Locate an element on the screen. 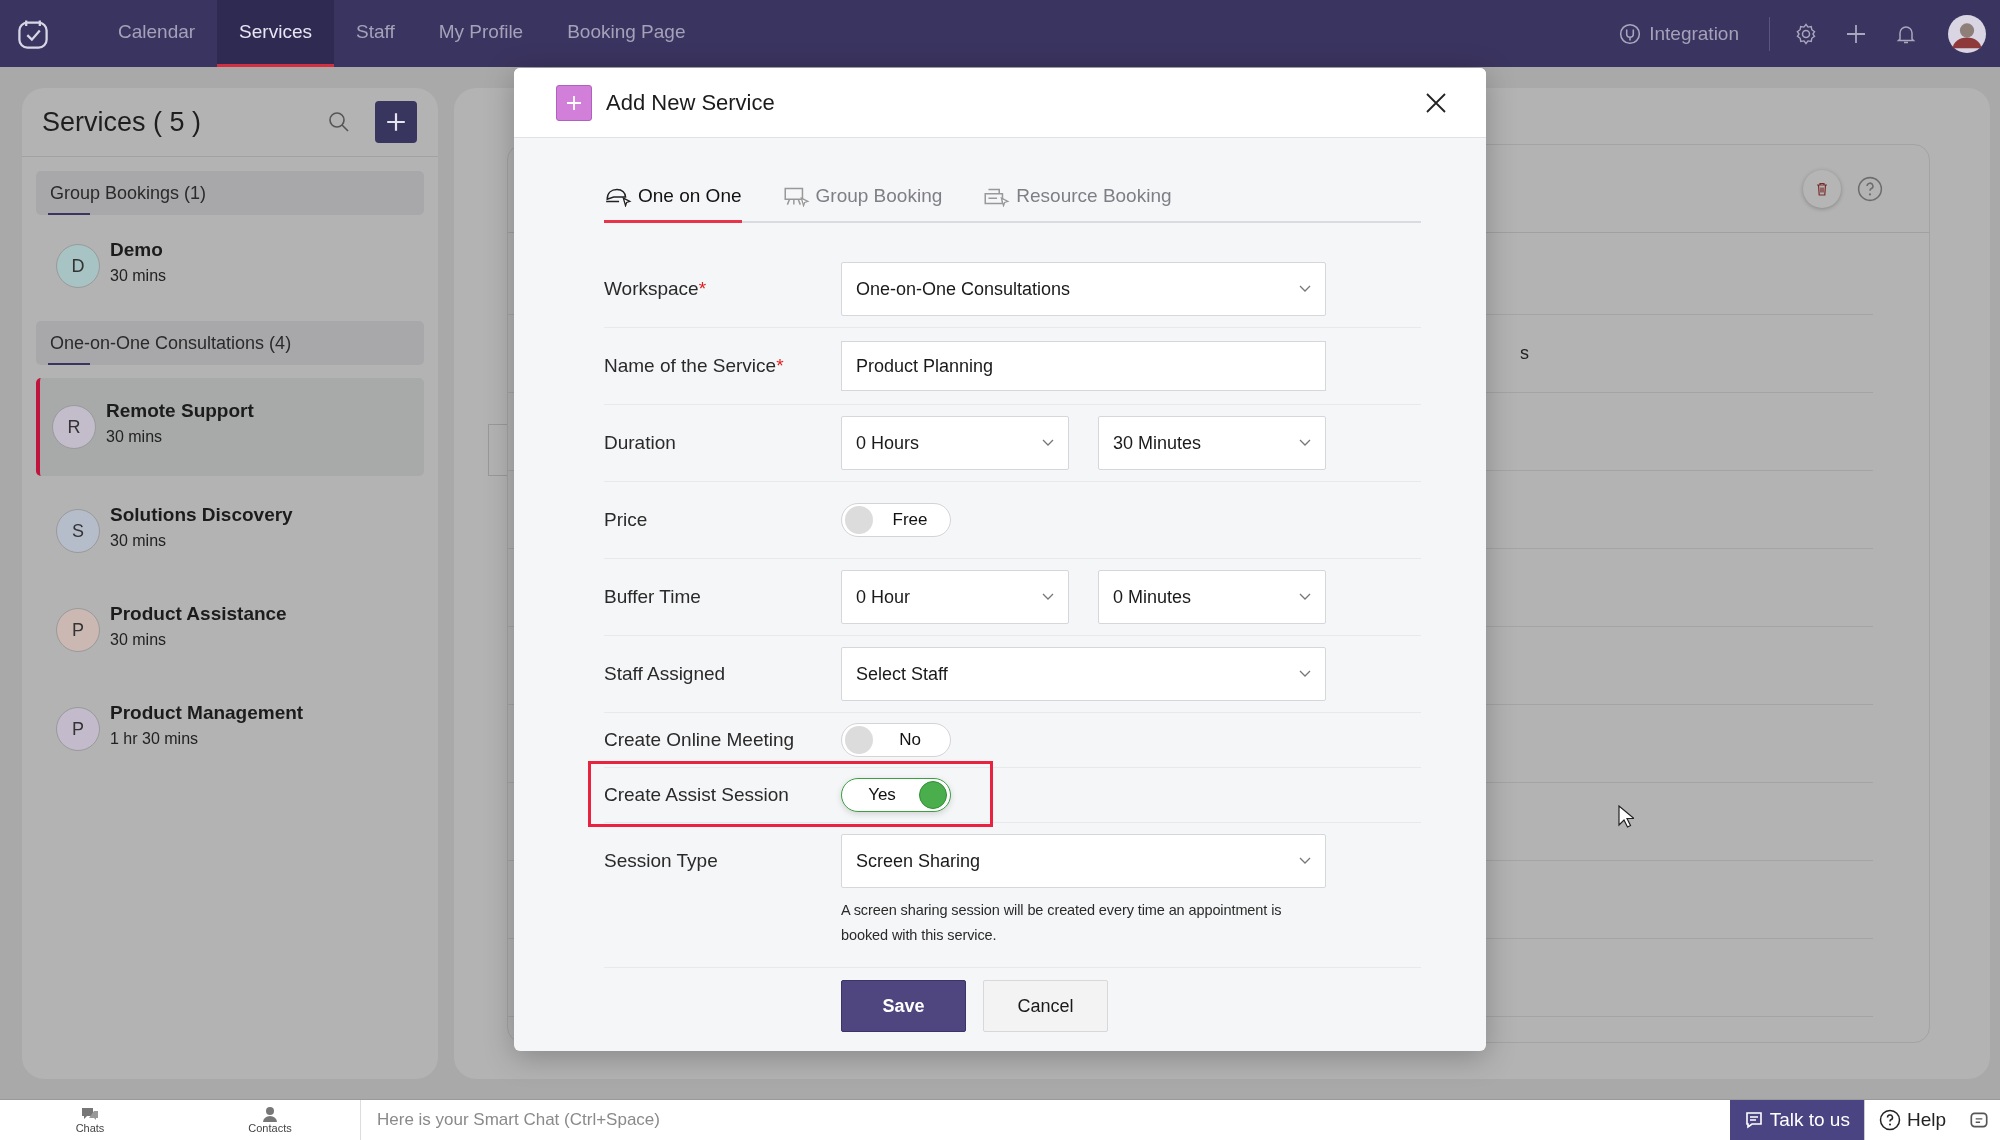 The width and height of the screenshot is (2000, 1140). booking-type-tab: Resource Booking is located at coordinates (1077, 197).